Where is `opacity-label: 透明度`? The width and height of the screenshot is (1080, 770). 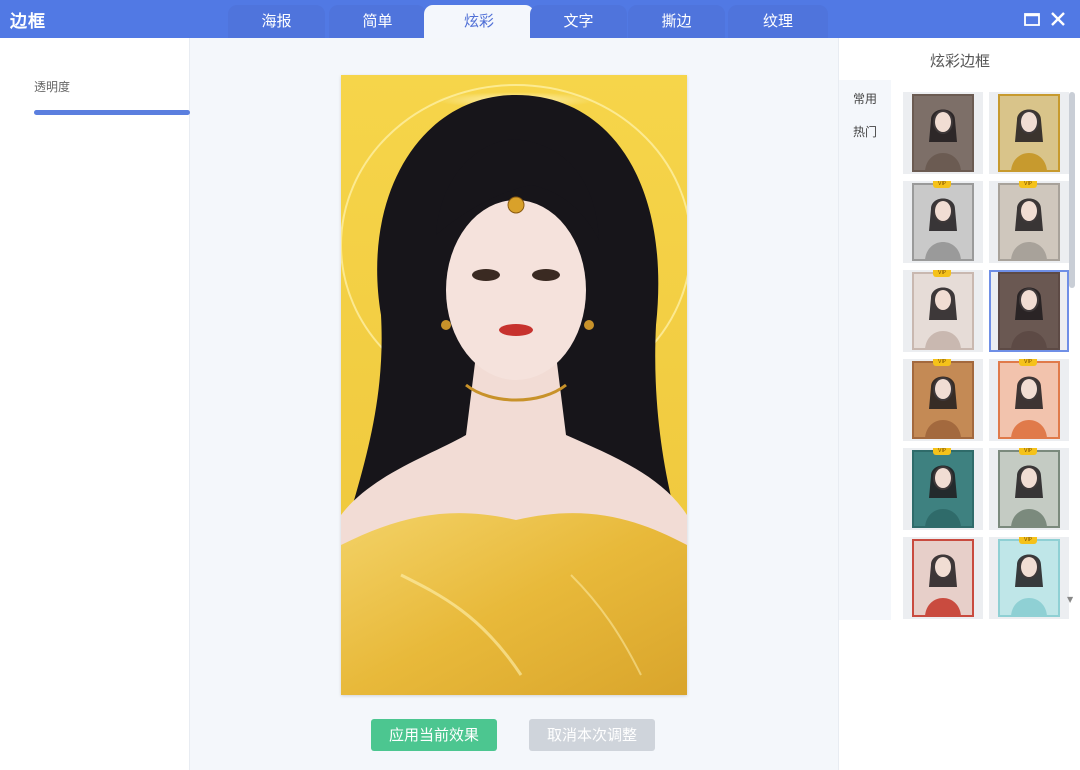 opacity-label: 透明度 is located at coordinates (52, 87).